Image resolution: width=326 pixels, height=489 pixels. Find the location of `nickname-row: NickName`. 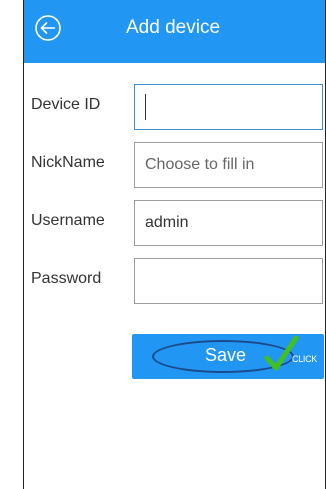

nickname-row: NickName is located at coordinates (174, 165).